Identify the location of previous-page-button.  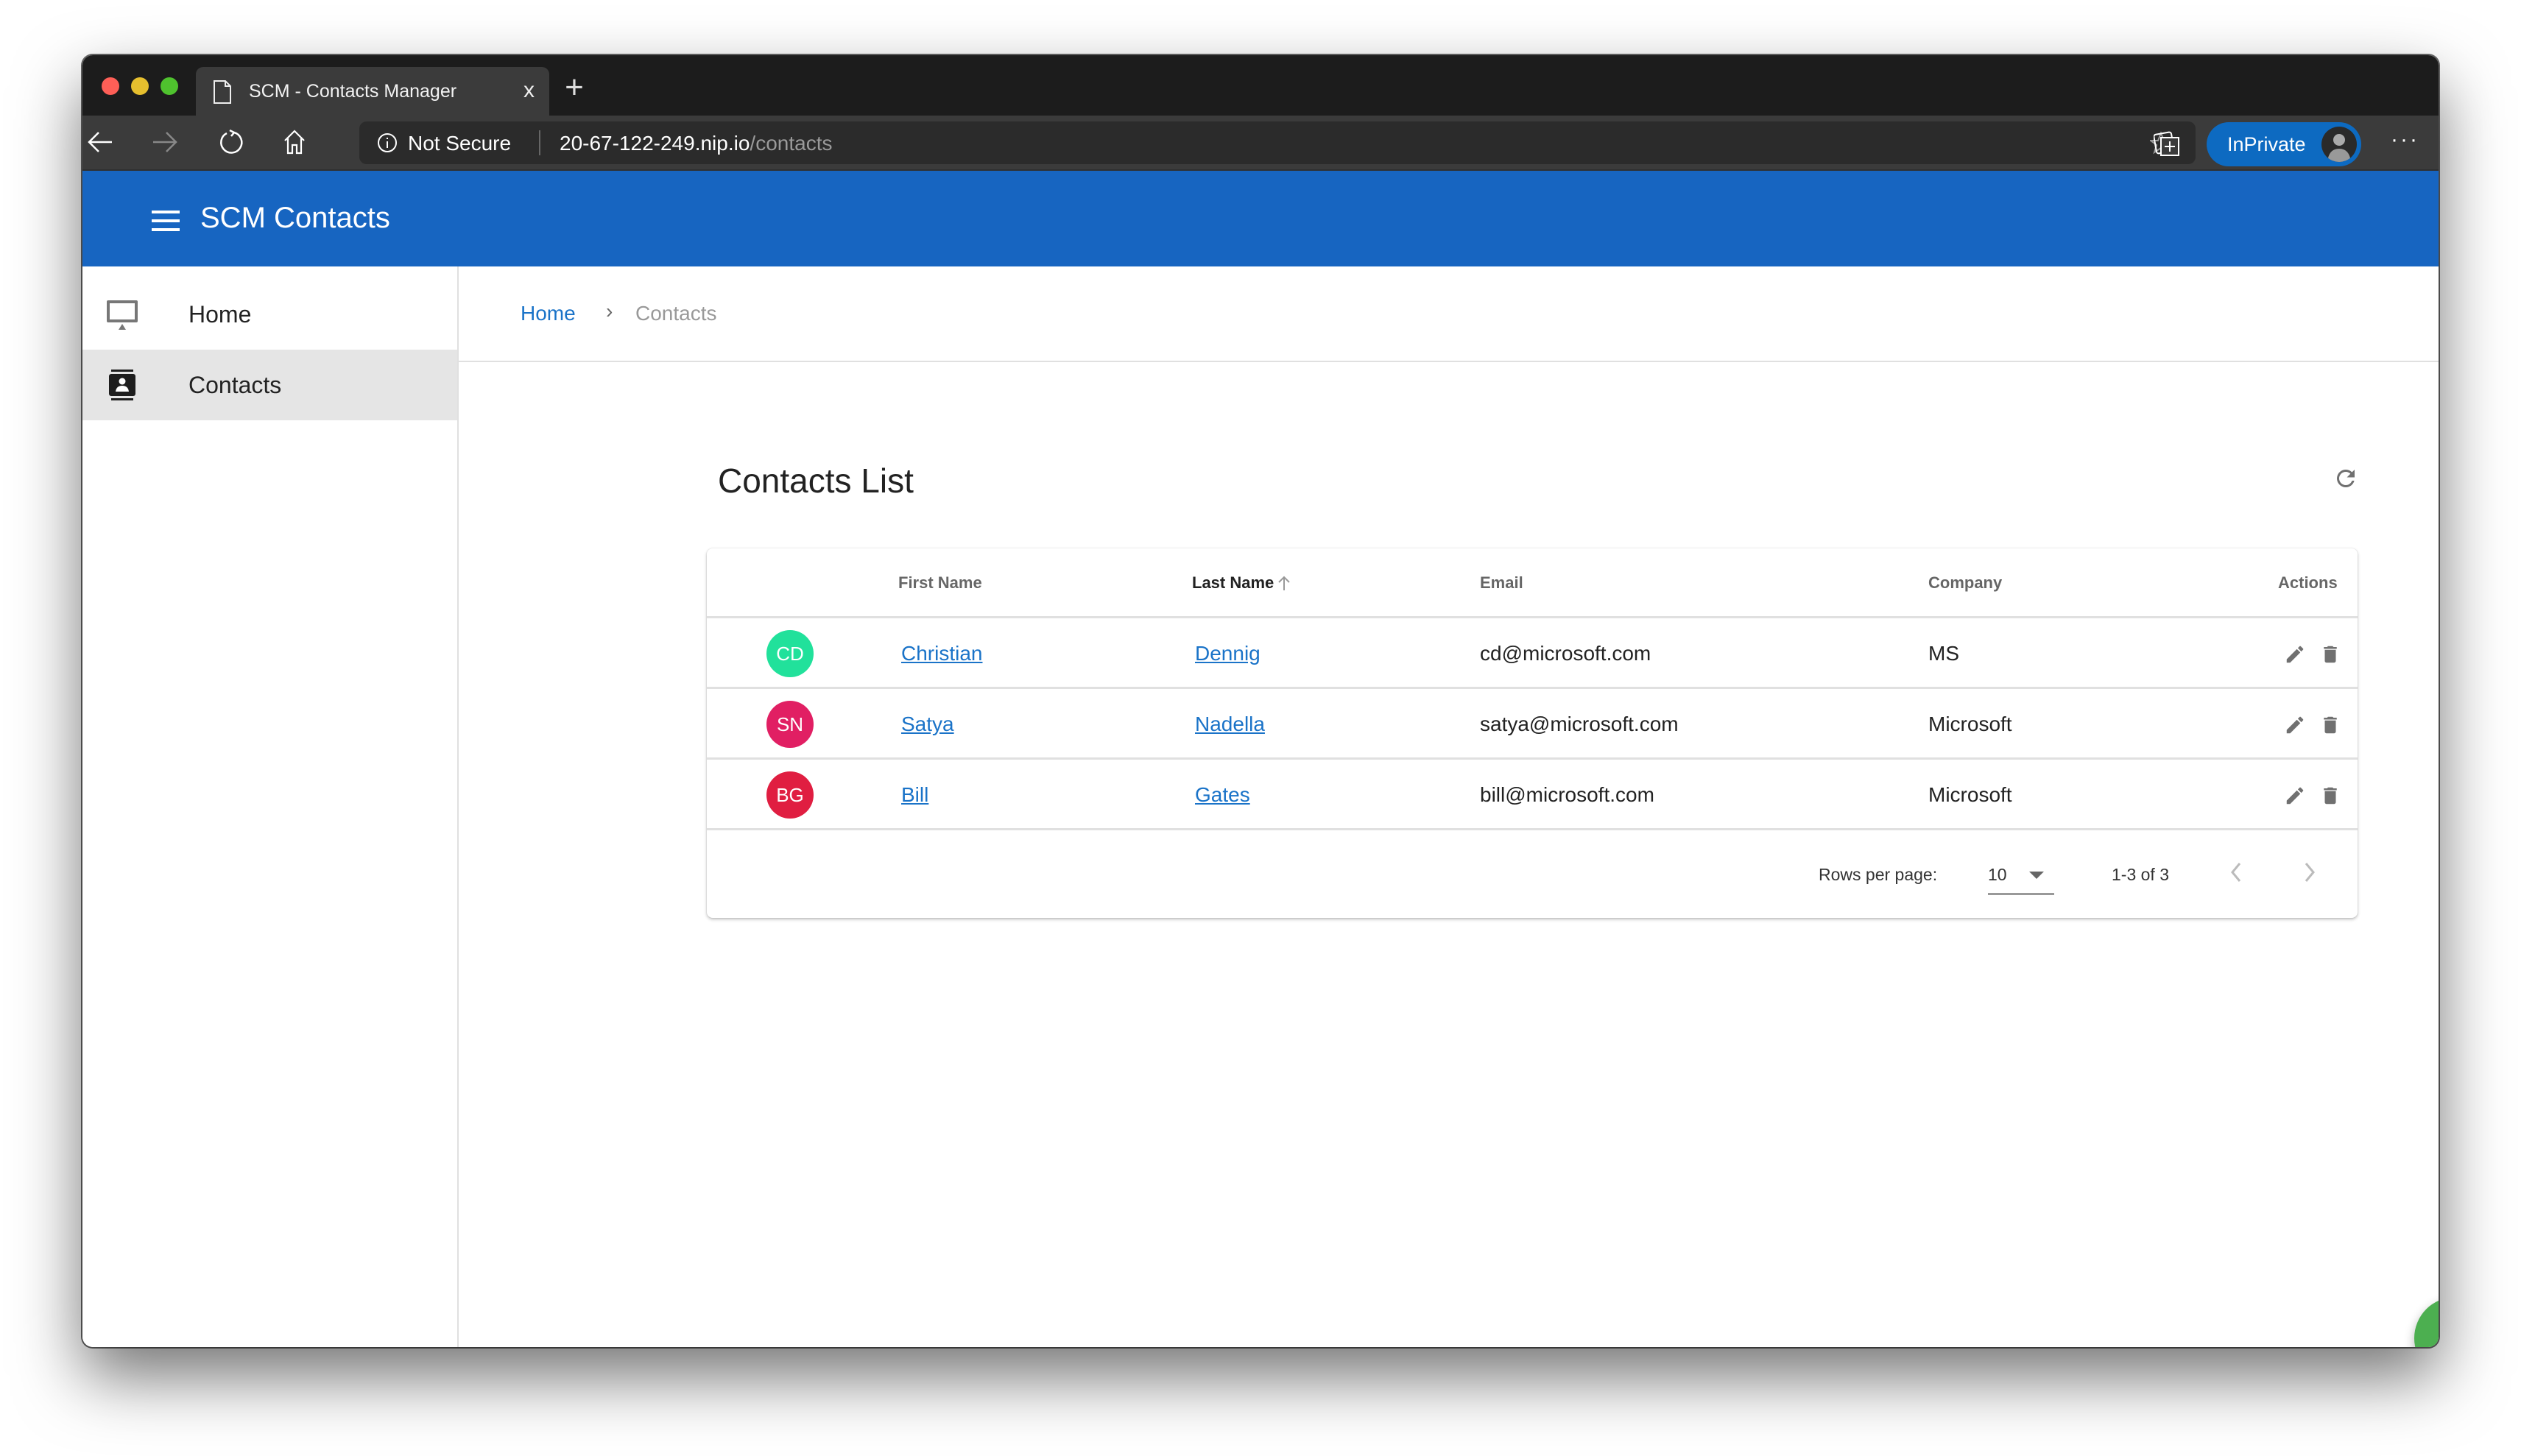
(2236, 872).